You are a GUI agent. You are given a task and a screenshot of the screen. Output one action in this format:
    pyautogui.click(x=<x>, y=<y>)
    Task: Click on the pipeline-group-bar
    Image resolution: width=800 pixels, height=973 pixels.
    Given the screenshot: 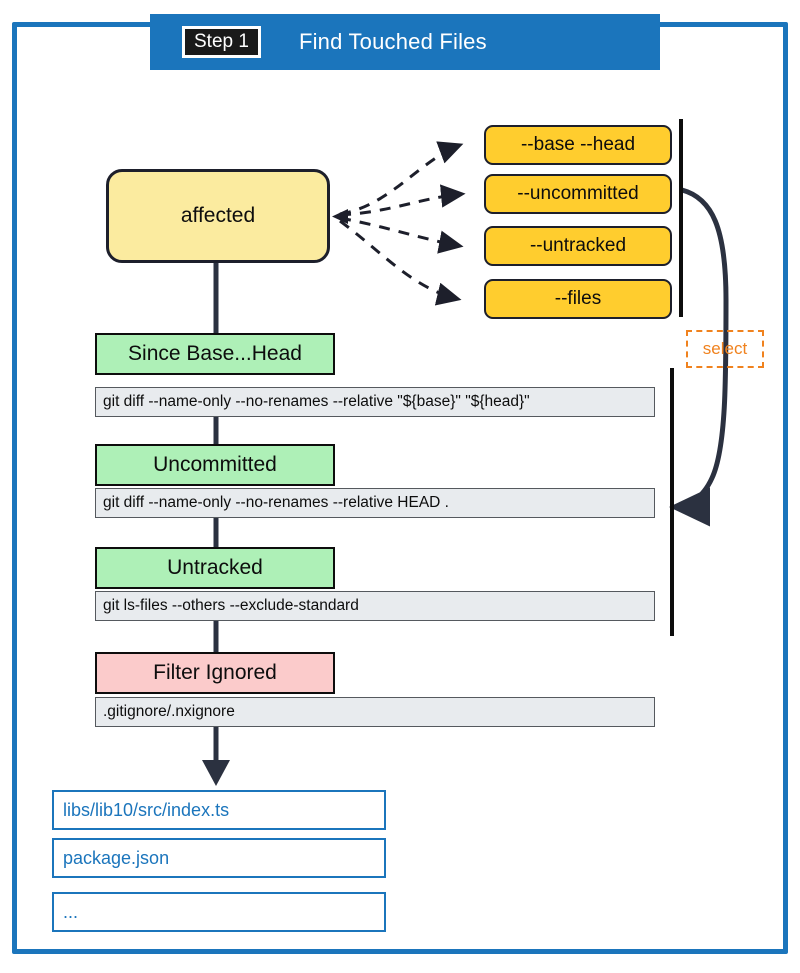 What is the action you would take?
    pyautogui.click(x=672, y=502)
    